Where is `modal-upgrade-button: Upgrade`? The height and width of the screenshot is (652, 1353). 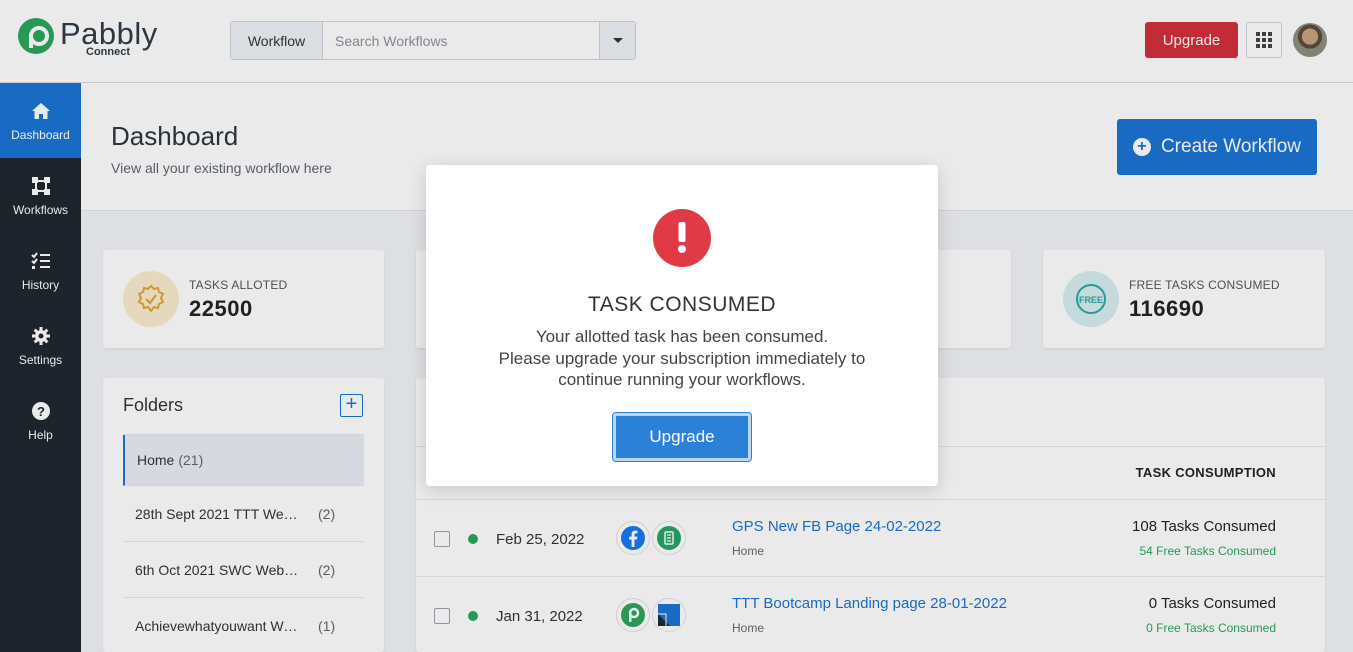 modal-upgrade-button: Upgrade is located at coordinates (682, 437).